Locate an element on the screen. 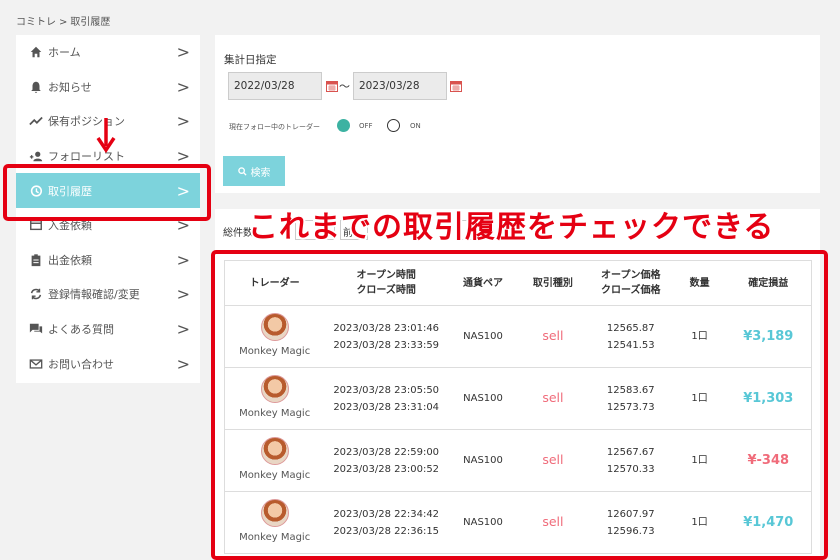 The image size is (840, 560). sidebar-item-contact: お問い合わせ > is located at coordinates (108, 363).